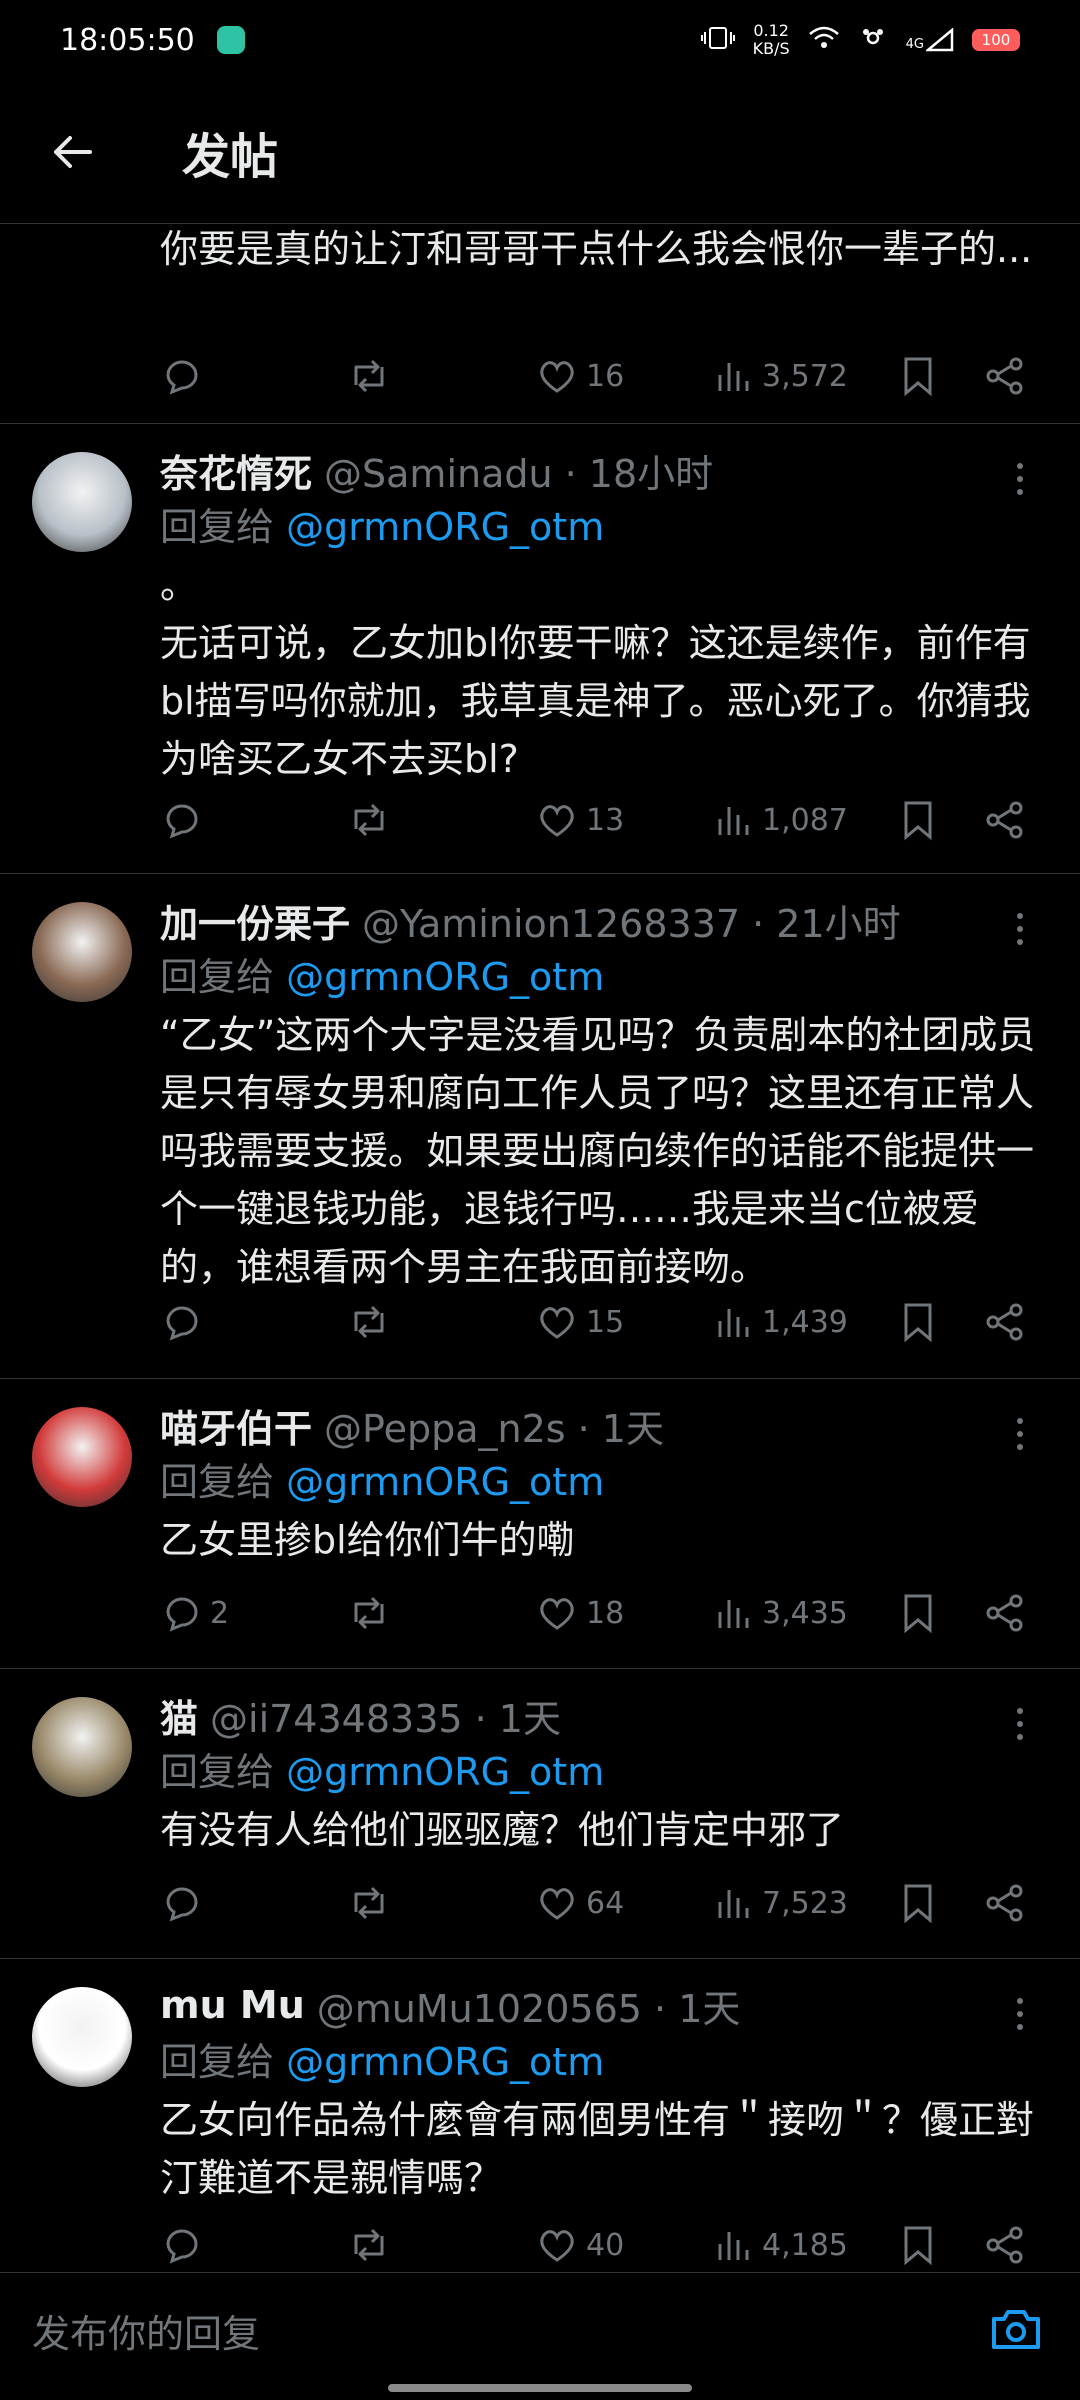  I want to click on author-name: 喵牙伯干, so click(236, 1425).